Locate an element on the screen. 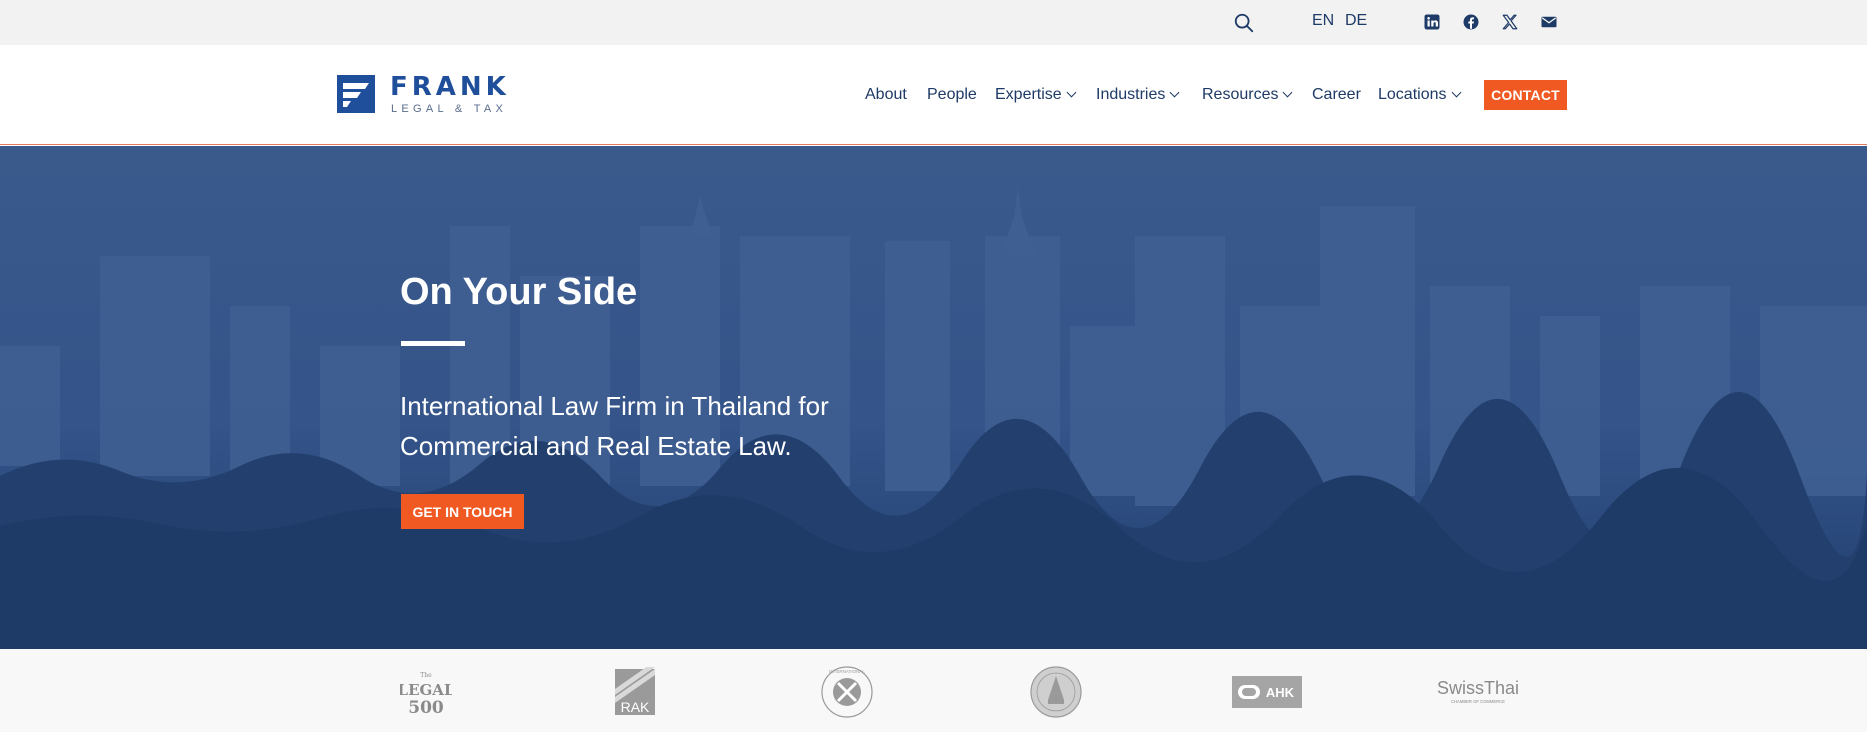 Image resolution: width=1867 pixels, height=732 pixels. legal500-logo: The LEGAL 500 is located at coordinates (426, 692).